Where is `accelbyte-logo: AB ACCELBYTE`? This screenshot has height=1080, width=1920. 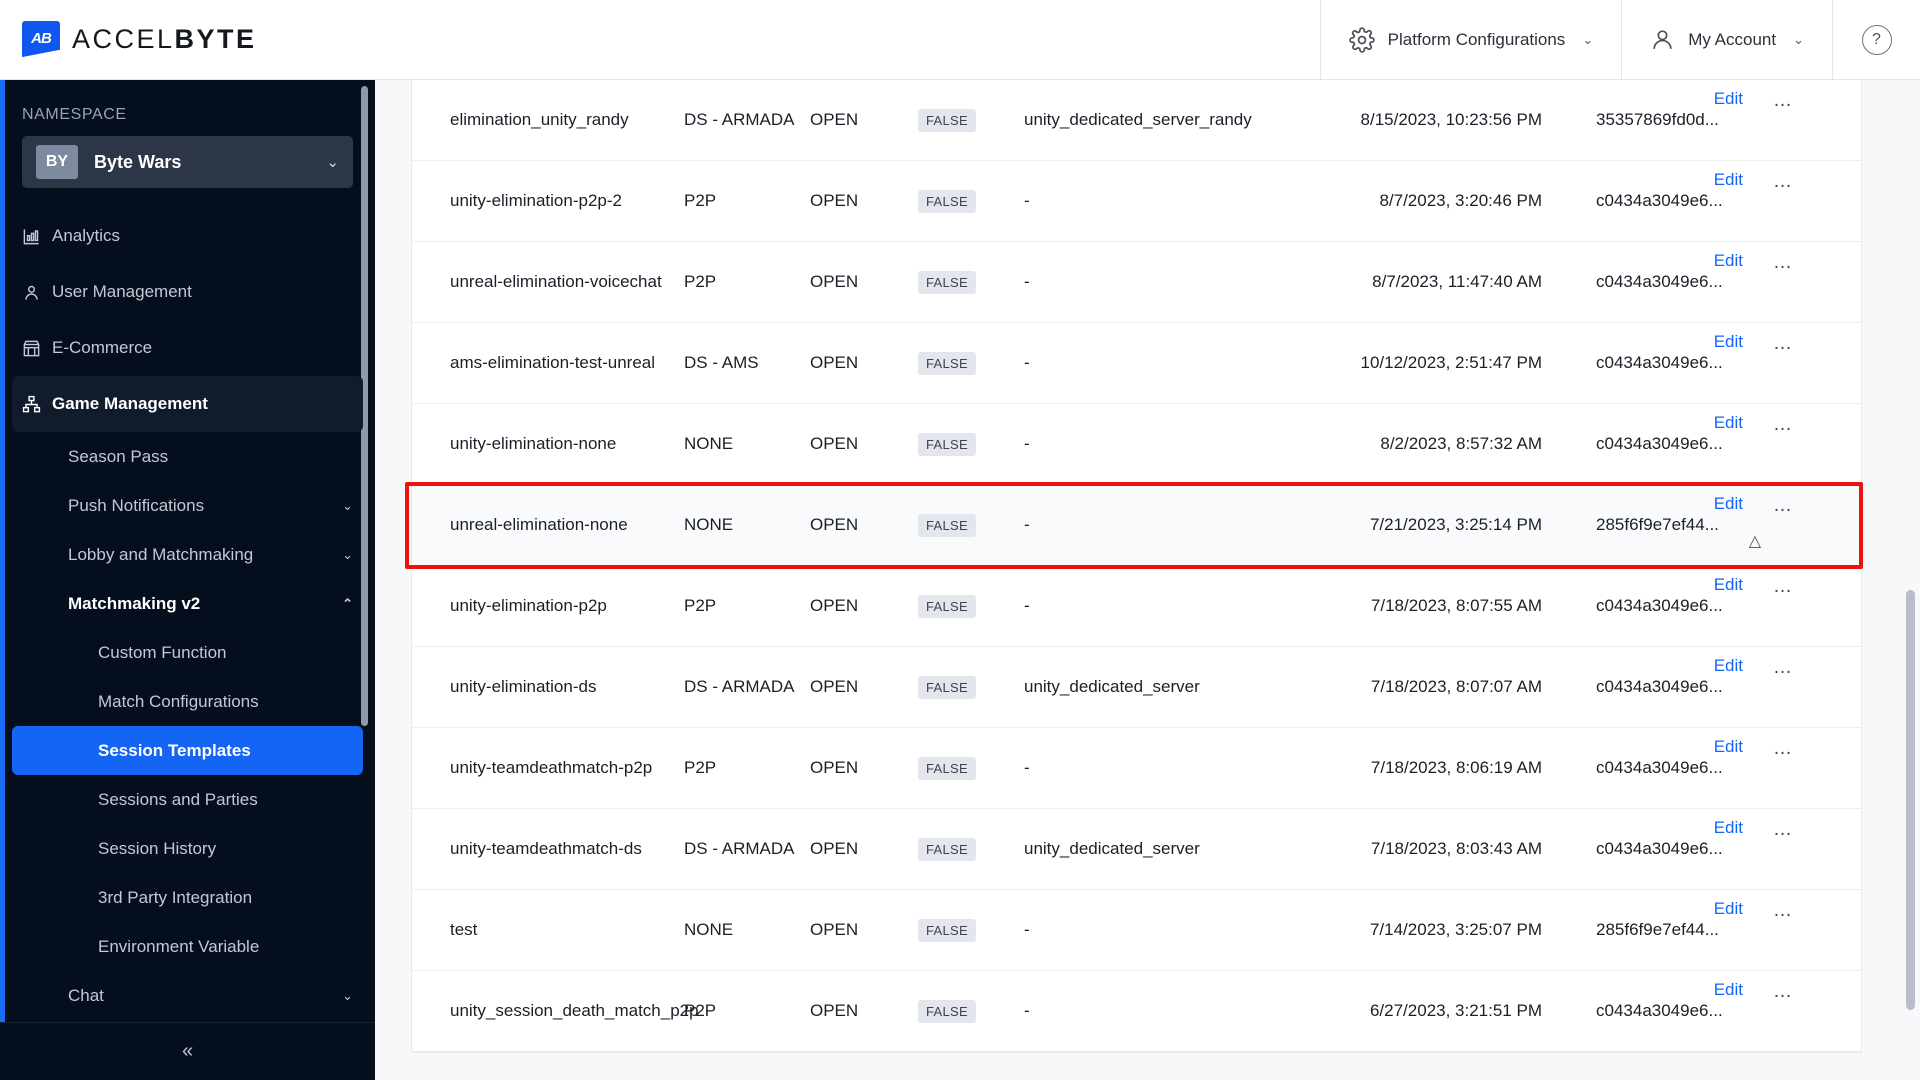 accelbyte-logo: AB ACCELBYTE is located at coordinates (128, 39).